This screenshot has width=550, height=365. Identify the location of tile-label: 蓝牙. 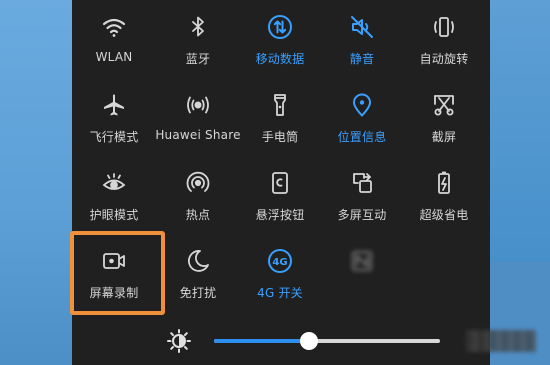
(198, 59).